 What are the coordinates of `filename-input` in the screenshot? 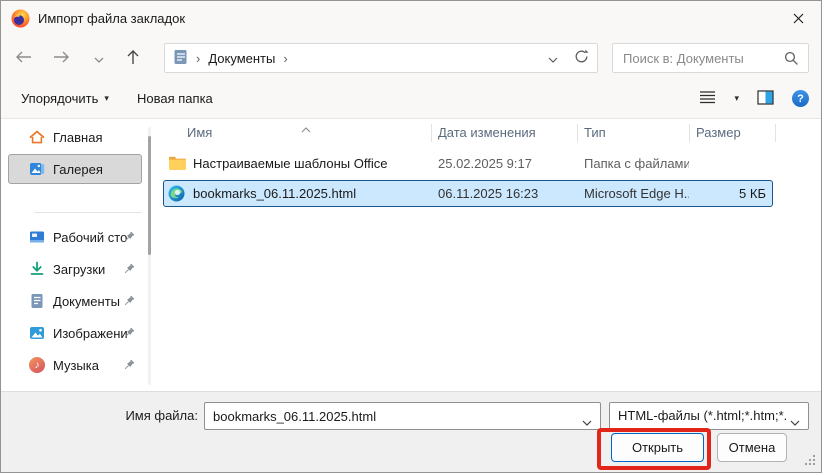 It's located at (402, 416).